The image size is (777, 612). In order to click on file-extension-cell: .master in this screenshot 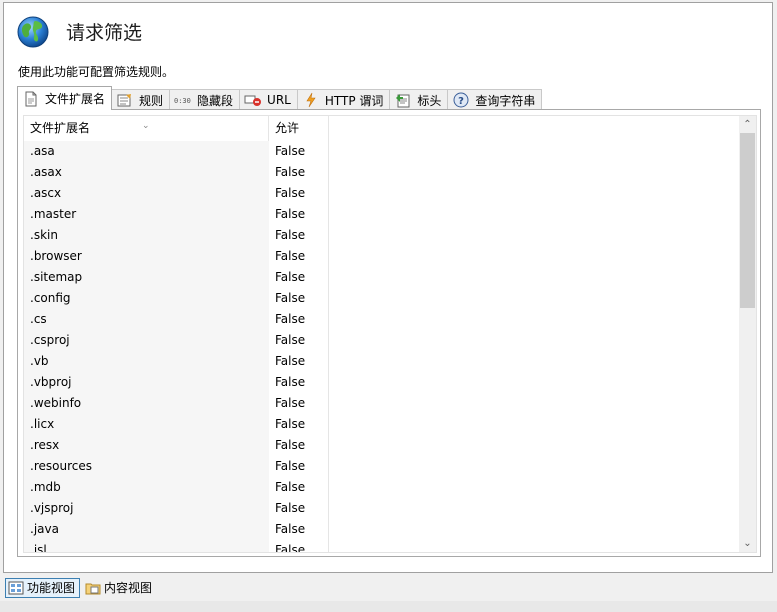, I will do `click(146, 214)`.